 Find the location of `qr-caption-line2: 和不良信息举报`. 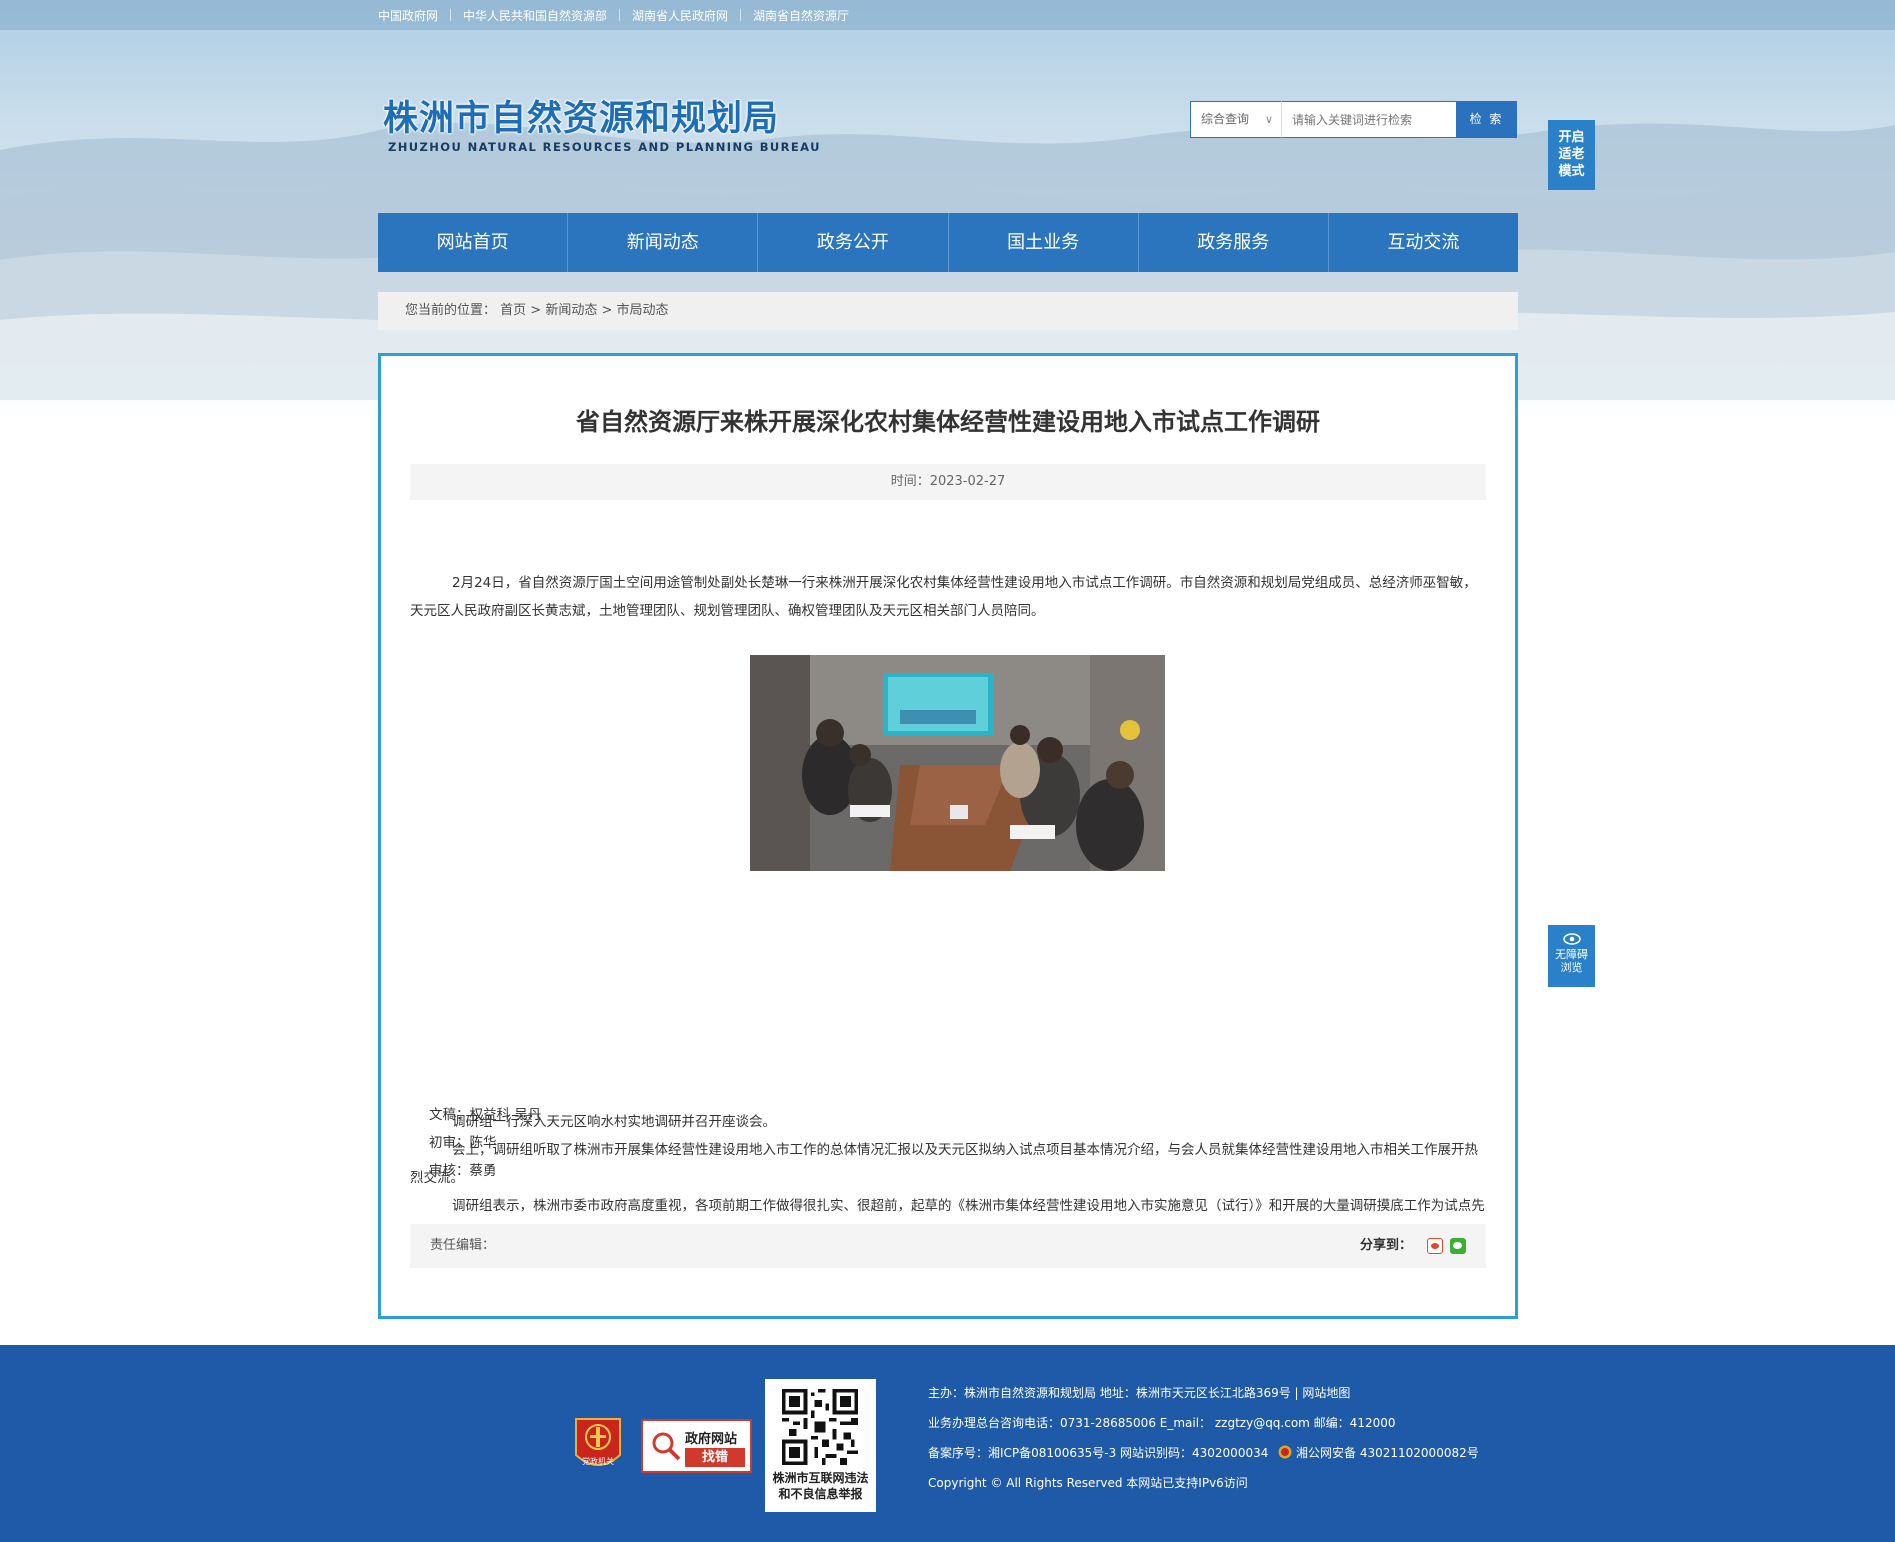

qr-caption-line2: 和不良信息举报 is located at coordinates (820, 1494).